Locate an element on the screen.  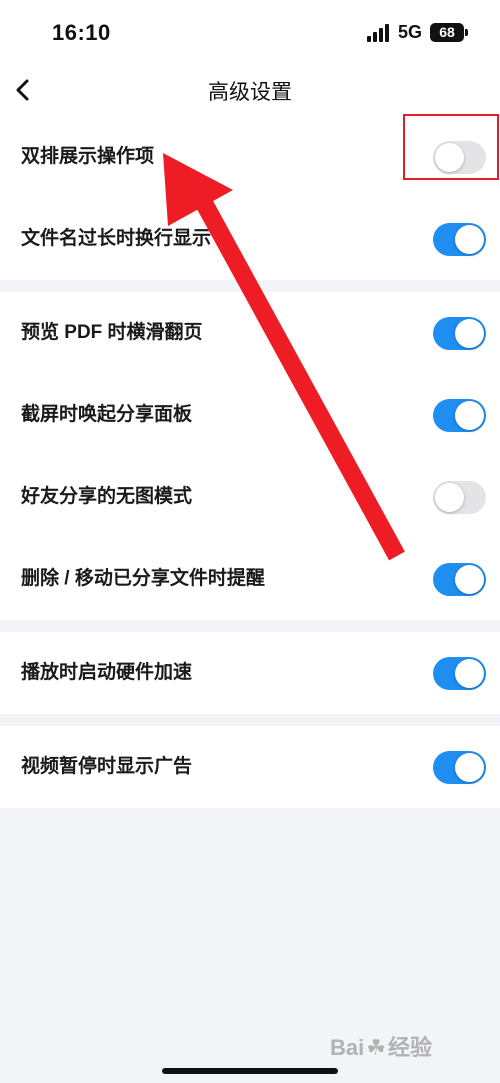
paw-icon: ☘ is located at coordinates (376, 1047).